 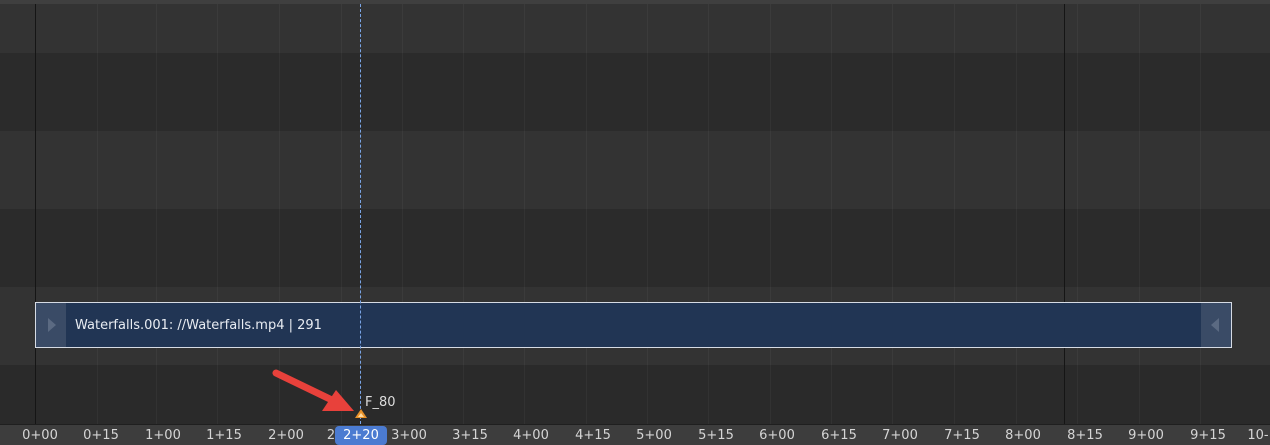 I want to click on ruler-tick-label: 8+00, so click(x=1023, y=435).